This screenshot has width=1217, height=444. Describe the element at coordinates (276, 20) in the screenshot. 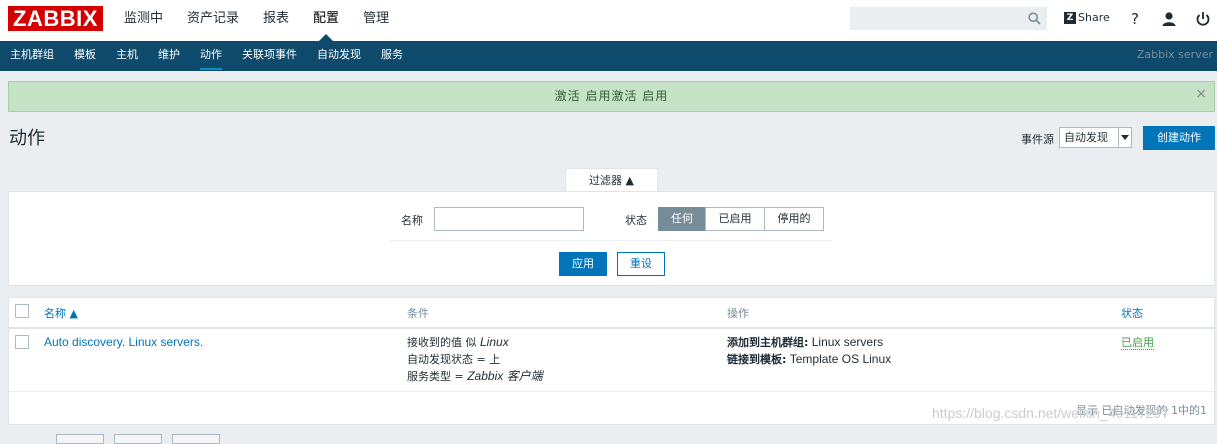

I see `main-nav-reports: 报表` at that location.